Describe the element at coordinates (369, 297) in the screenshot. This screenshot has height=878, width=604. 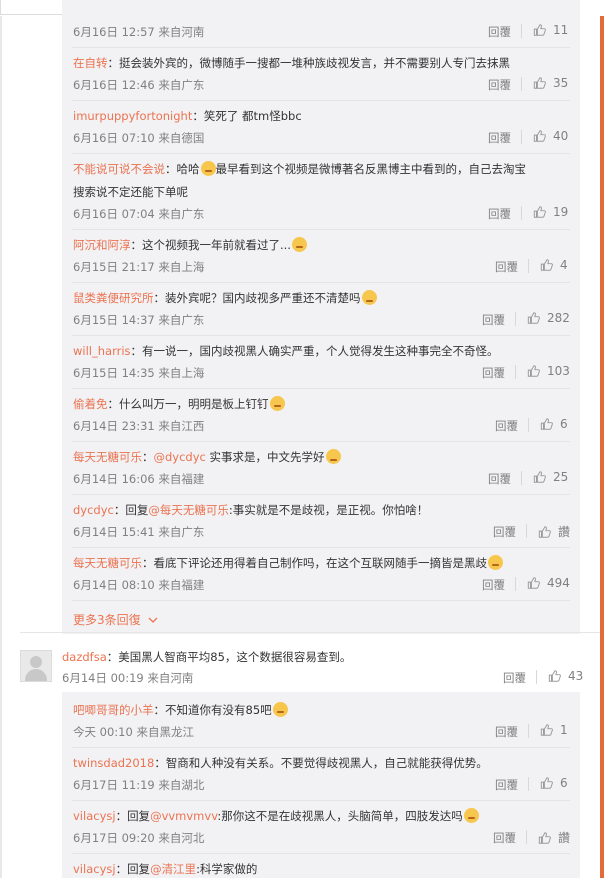
I see `scared-emoji-icon` at that location.